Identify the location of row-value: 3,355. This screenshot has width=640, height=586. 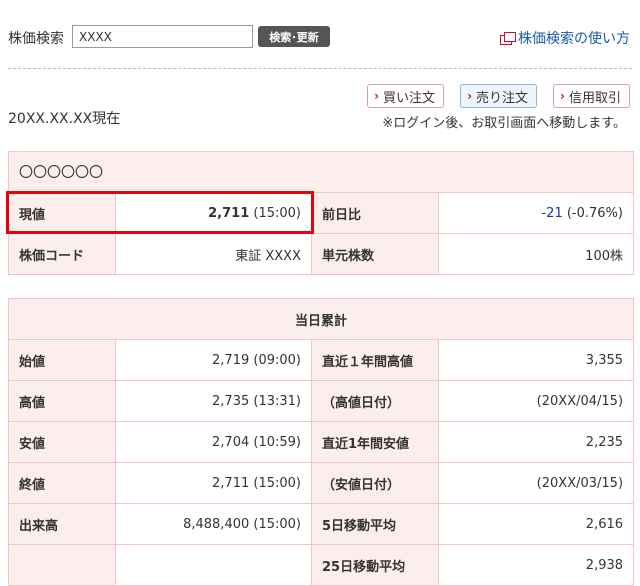
(536, 360).